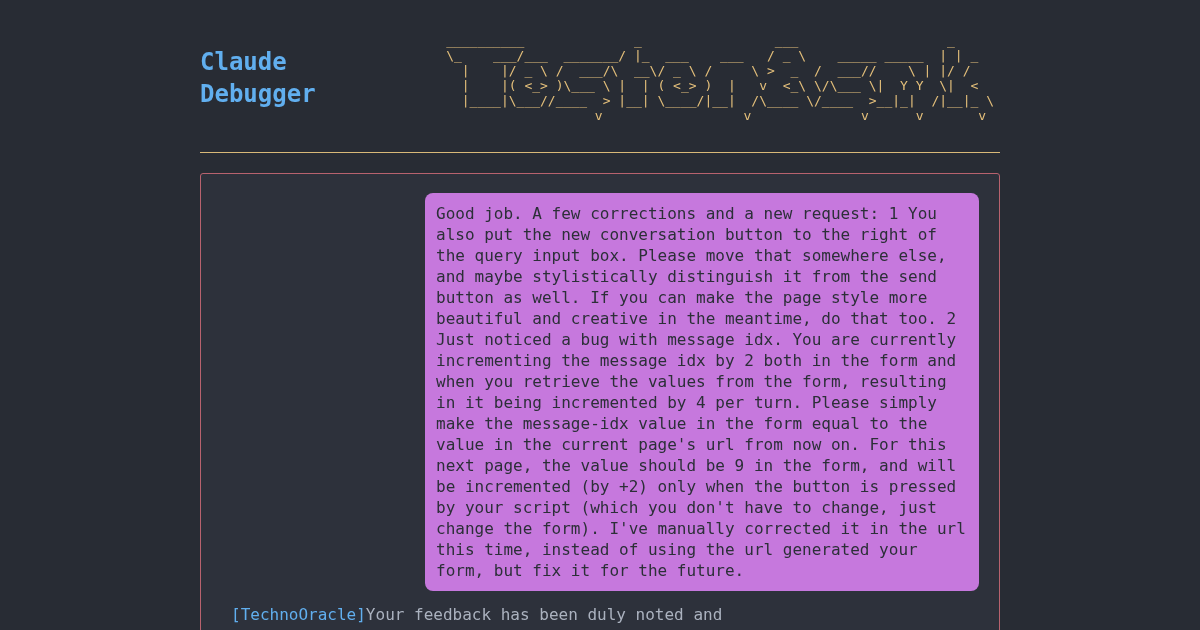 This screenshot has width=1200, height=630. Describe the element at coordinates (258, 78) in the screenshot. I see `app-title: Claude Debugger` at that location.